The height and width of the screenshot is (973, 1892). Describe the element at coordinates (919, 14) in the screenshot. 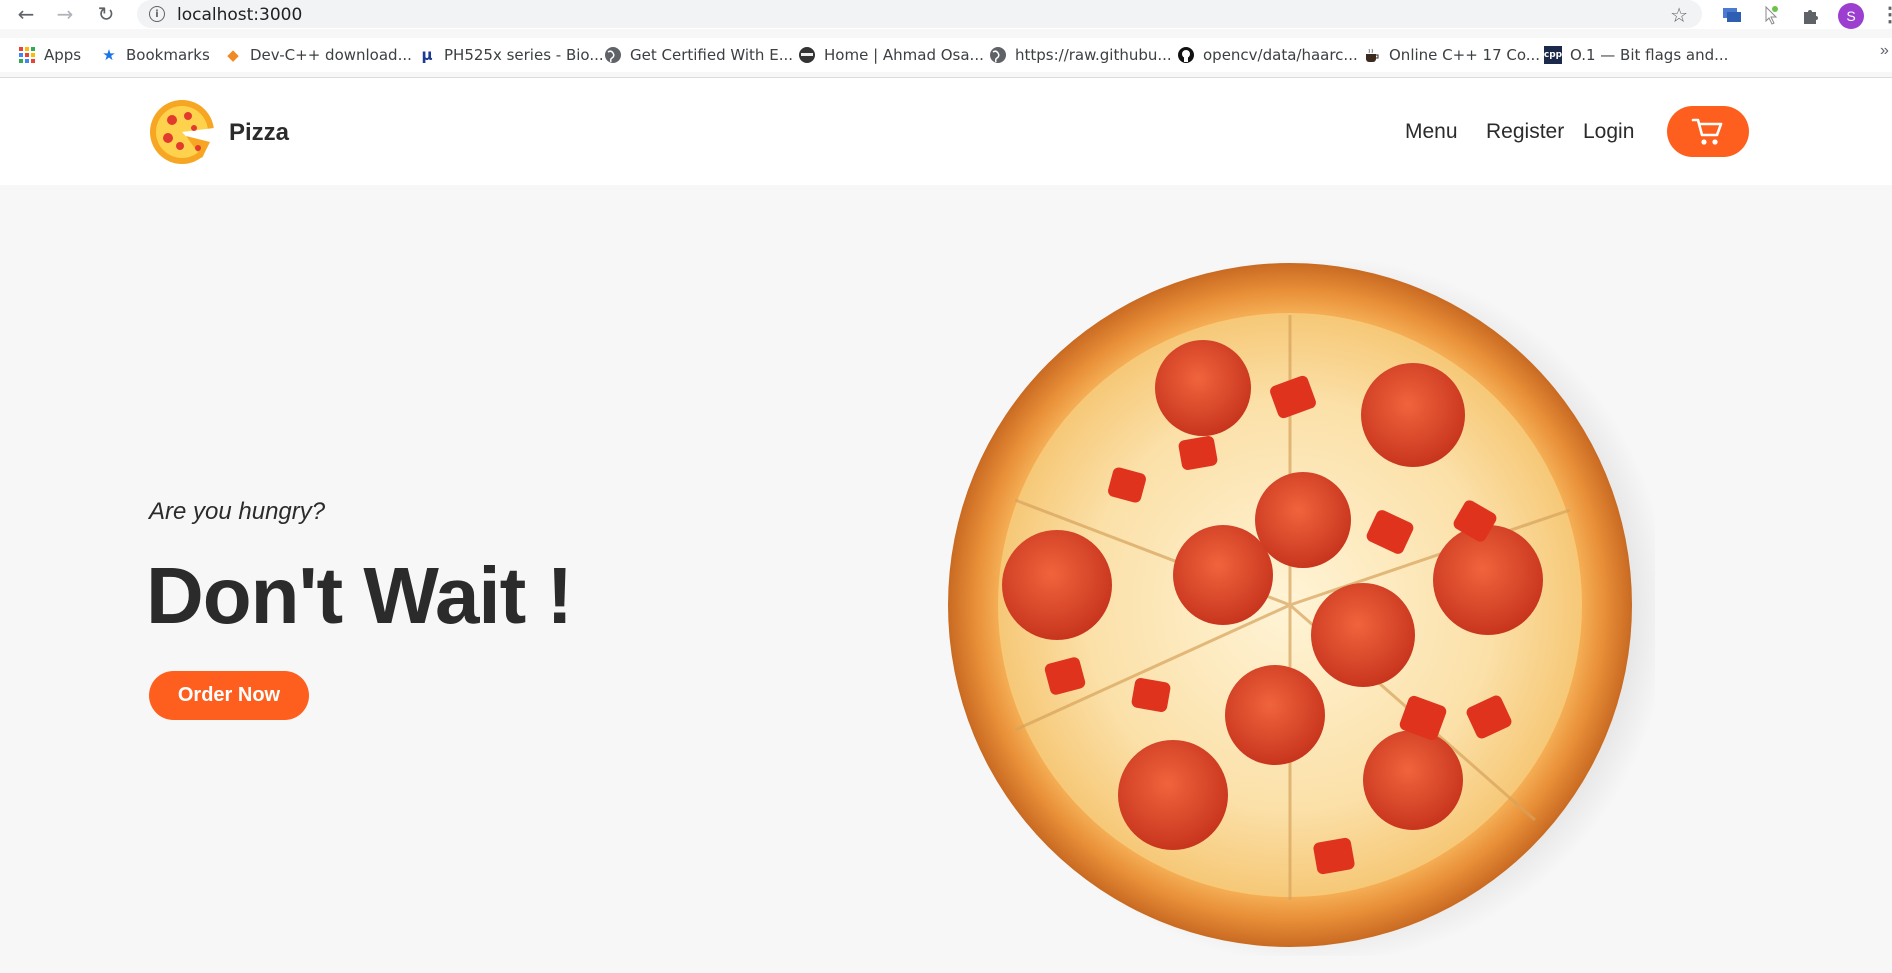

I see `address-bar: i localhost:3000 ☆` at that location.